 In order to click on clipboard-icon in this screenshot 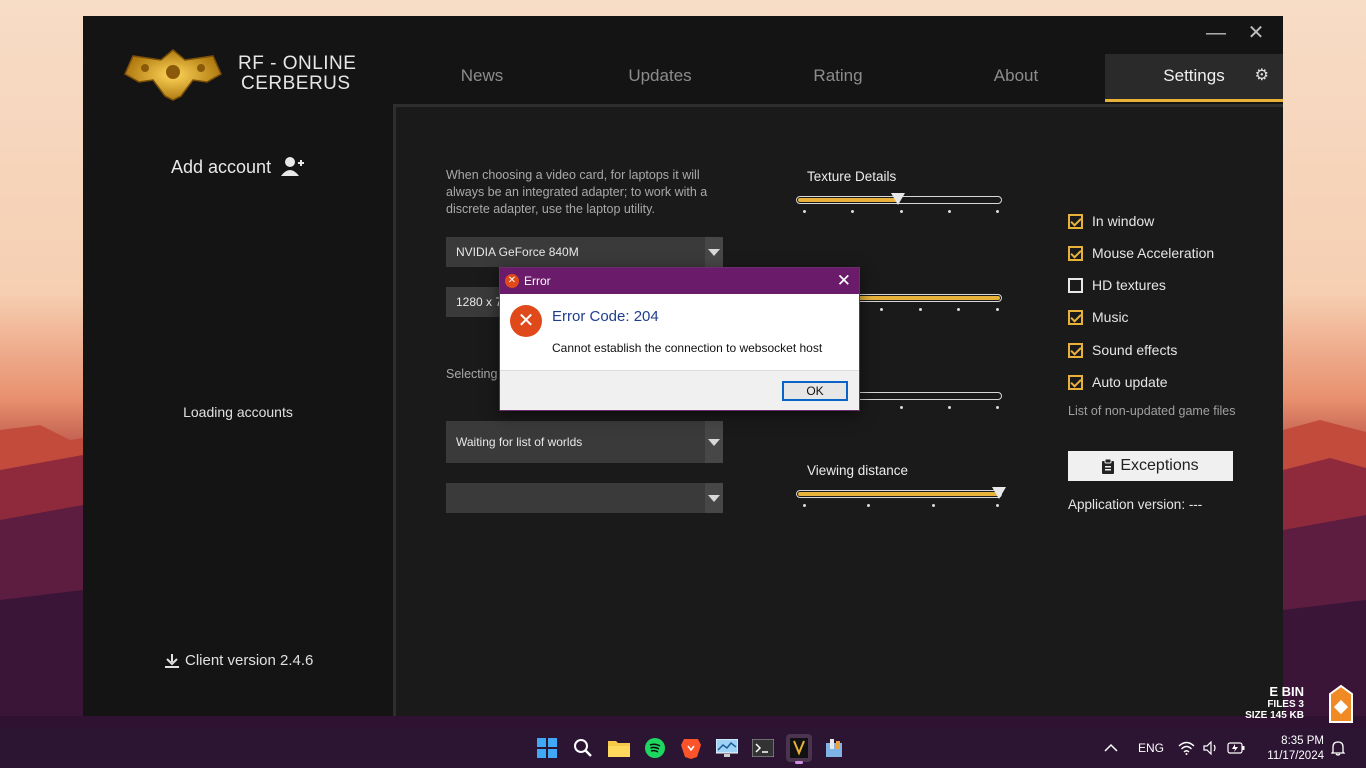, I will do `click(1108, 466)`.